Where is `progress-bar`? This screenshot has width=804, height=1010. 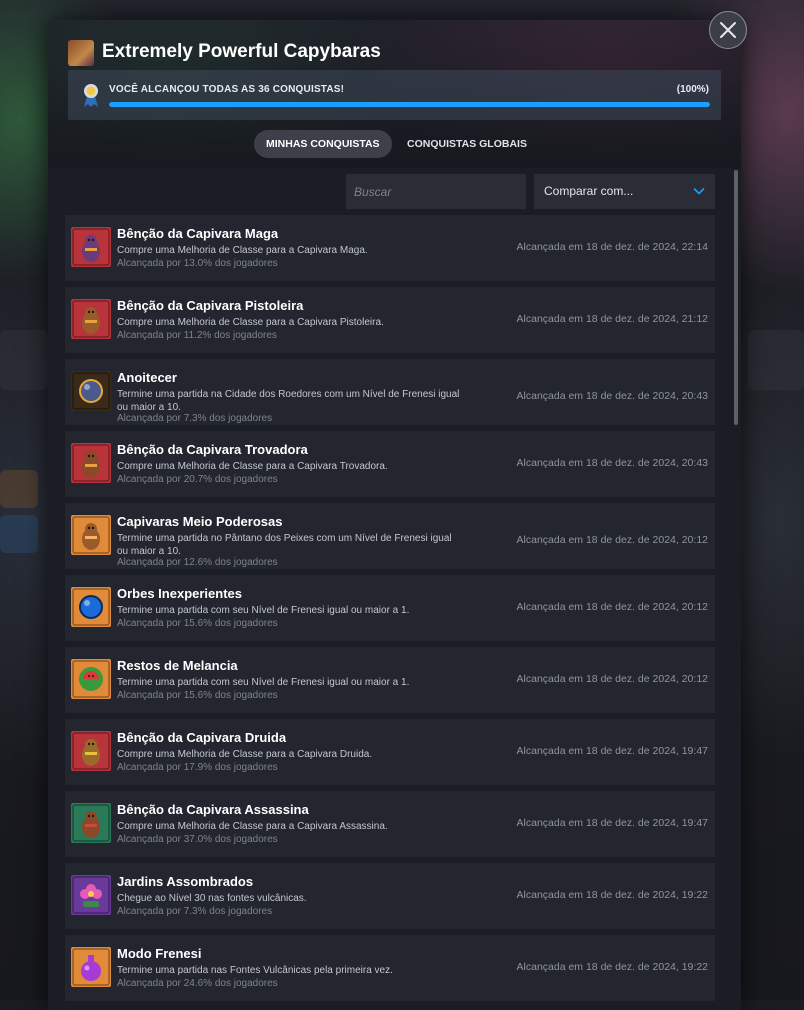 progress-bar is located at coordinates (409, 104).